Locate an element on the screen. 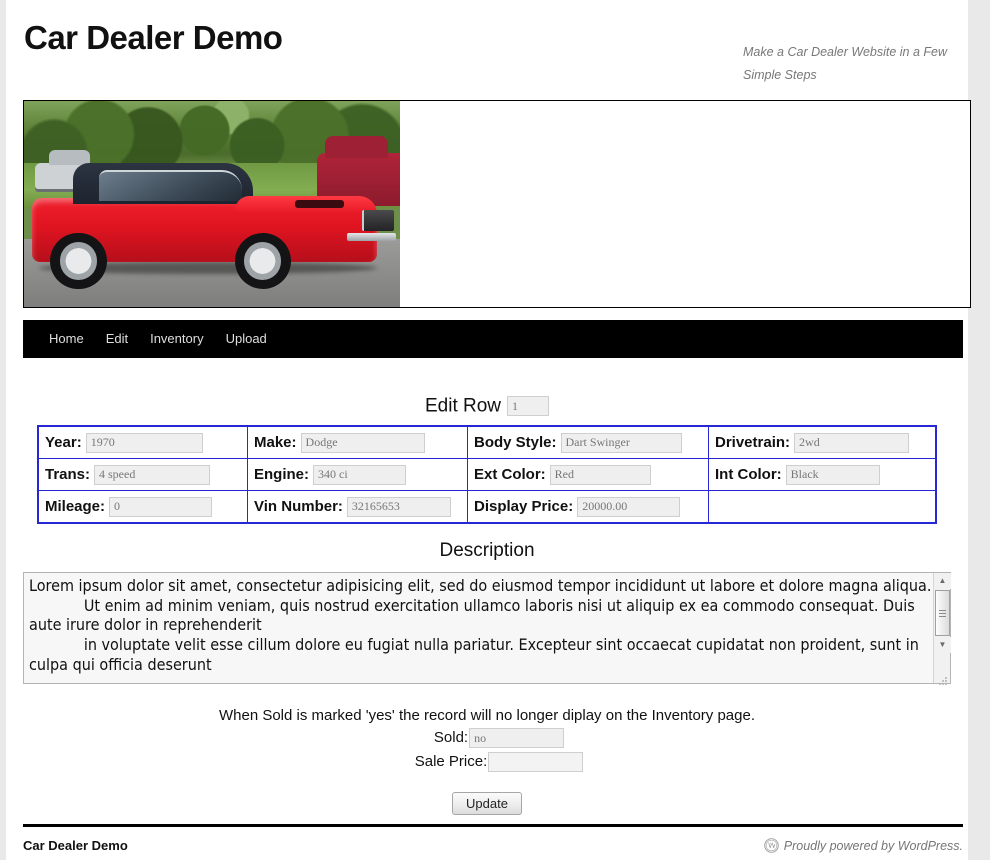  field-label-make: Make: is located at coordinates (275, 442).